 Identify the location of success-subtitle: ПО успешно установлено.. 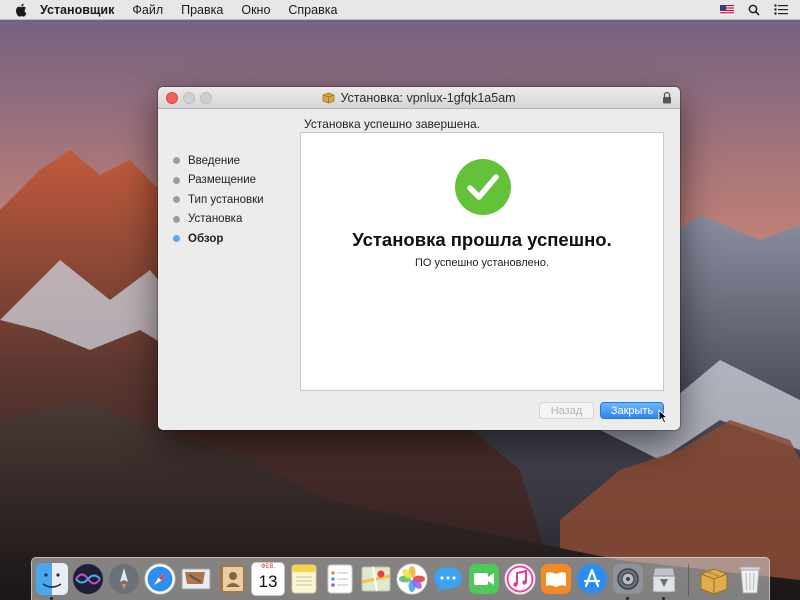
(482, 263).